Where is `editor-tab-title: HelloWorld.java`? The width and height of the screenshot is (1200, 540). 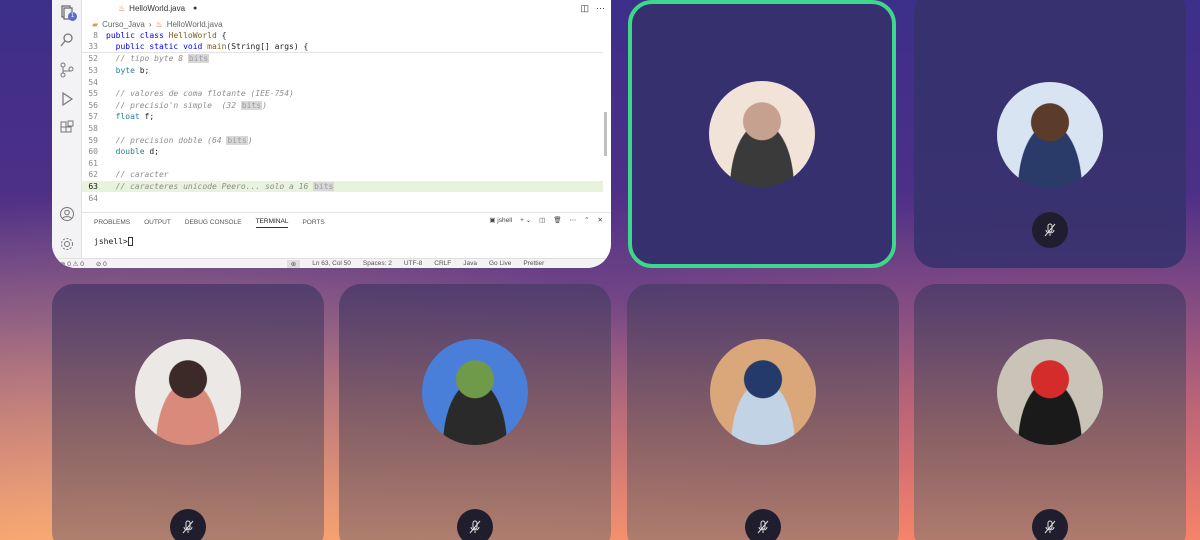
editor-tab-title: HelloWorld.java is located at coordinates (157, 8).